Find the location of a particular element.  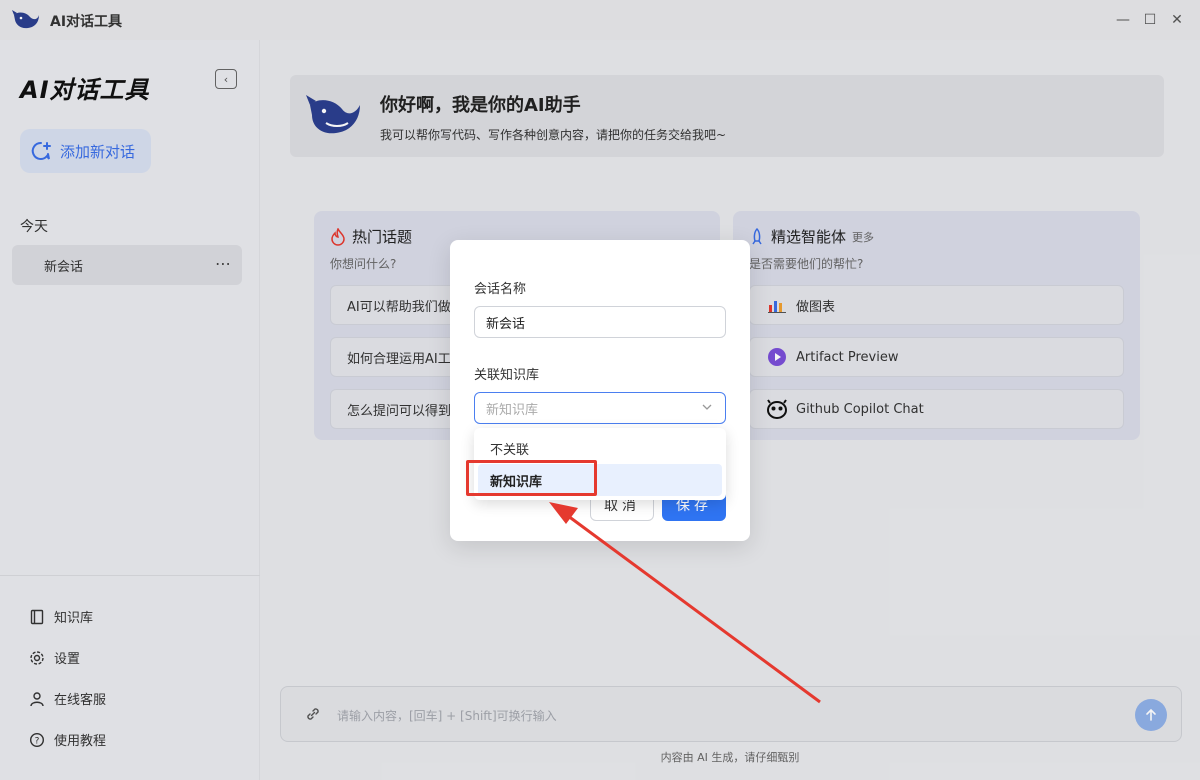

session-name-label: 会话名称 is located at coordinates (500, 289).